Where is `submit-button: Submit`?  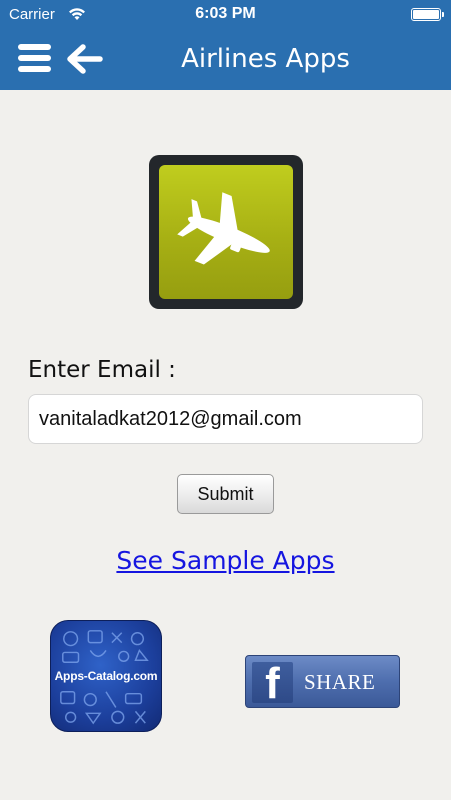
submit-button: Submit is located at coordinates (225, 494).